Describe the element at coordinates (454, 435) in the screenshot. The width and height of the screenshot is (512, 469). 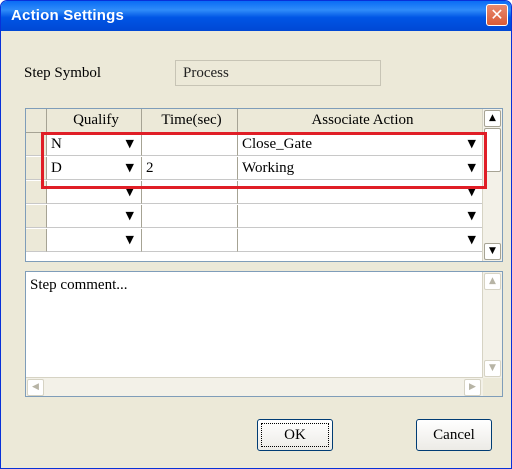
I see `cancel-button: Cancel` at that location.